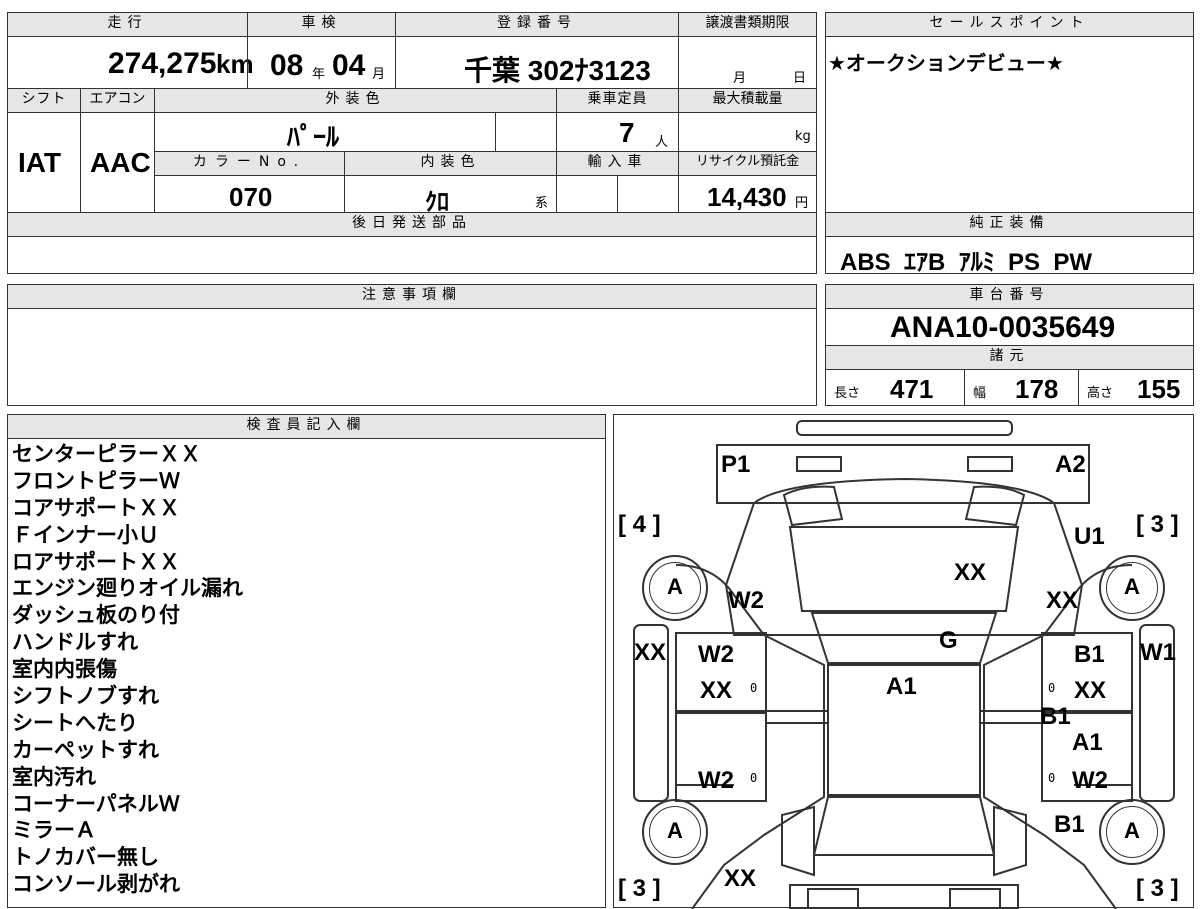  What do you see at coordinates (980, 393) in the screenshot?
I see `spec-width-label: 幅` at bounding box center [980, 393].